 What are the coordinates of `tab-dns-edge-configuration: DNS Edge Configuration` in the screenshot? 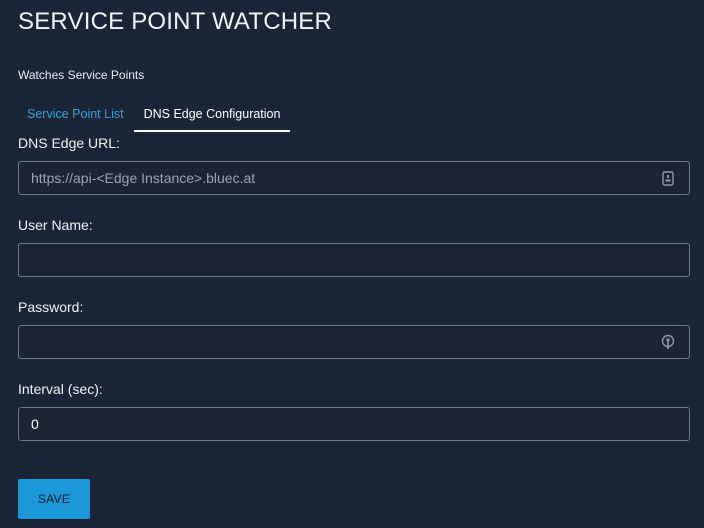 It's located at (212, 116).